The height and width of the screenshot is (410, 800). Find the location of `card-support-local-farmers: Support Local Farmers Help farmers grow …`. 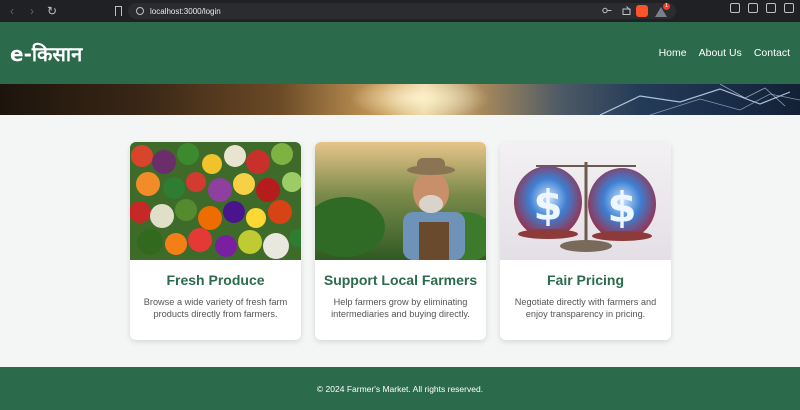

card-support-local-farmers: Support Local Farmers Help farmers grow … is located at coordinates (400, 241).